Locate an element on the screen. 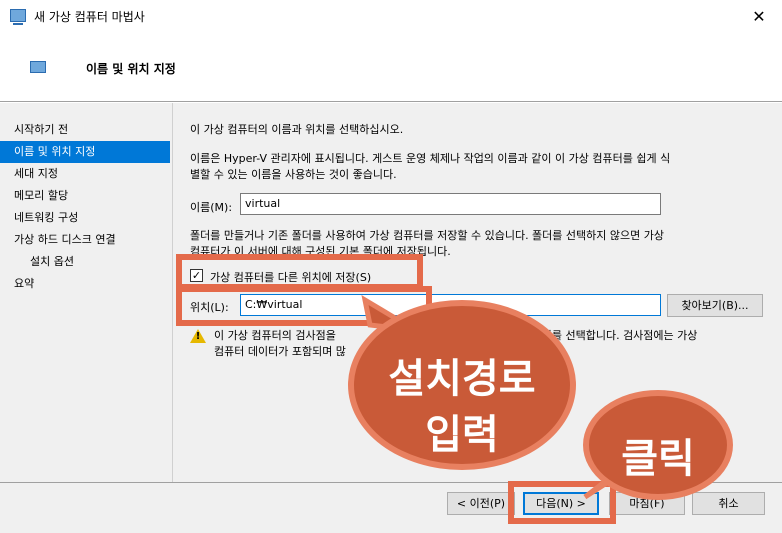  bubble-path-line1: 설치경로 is located at coordinates (462, 379).